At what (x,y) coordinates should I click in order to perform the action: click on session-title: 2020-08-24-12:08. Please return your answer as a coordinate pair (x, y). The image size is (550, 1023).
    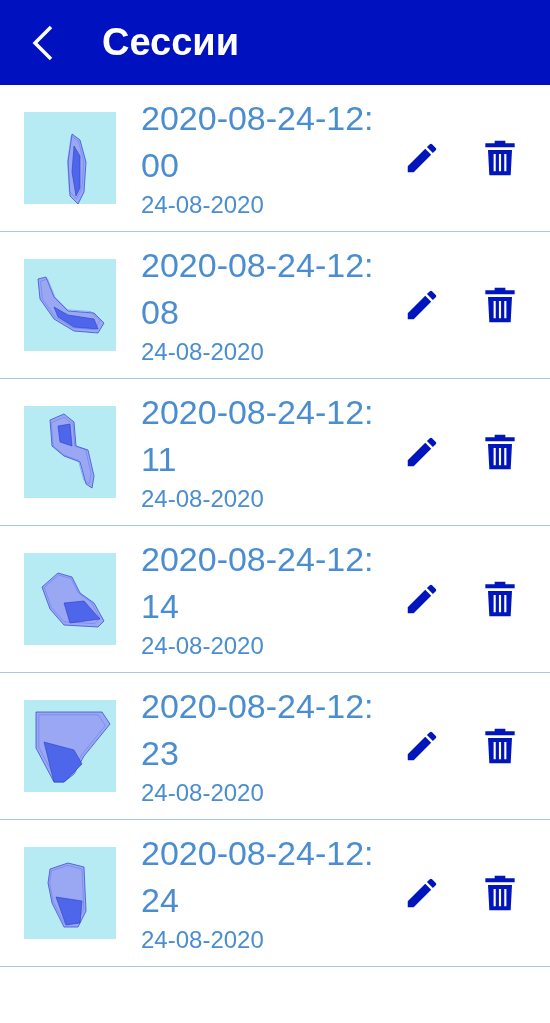
    Looking at the image, I should click on (258, 289).